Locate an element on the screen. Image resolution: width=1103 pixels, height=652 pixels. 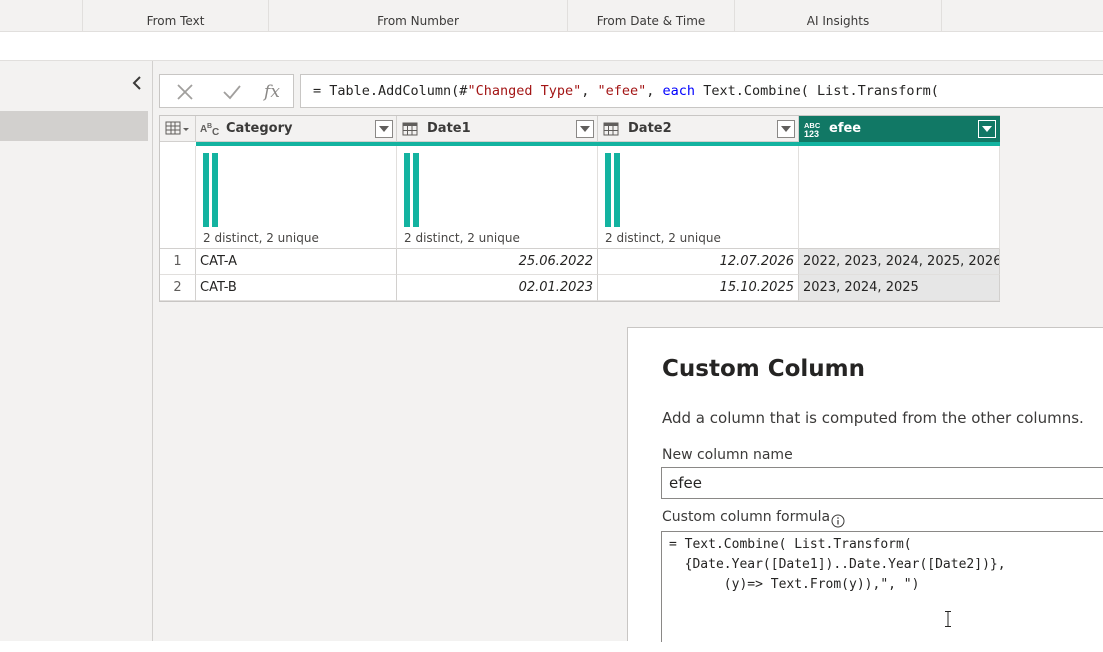
cancel-formula-button is located at coordinates (185, 92).